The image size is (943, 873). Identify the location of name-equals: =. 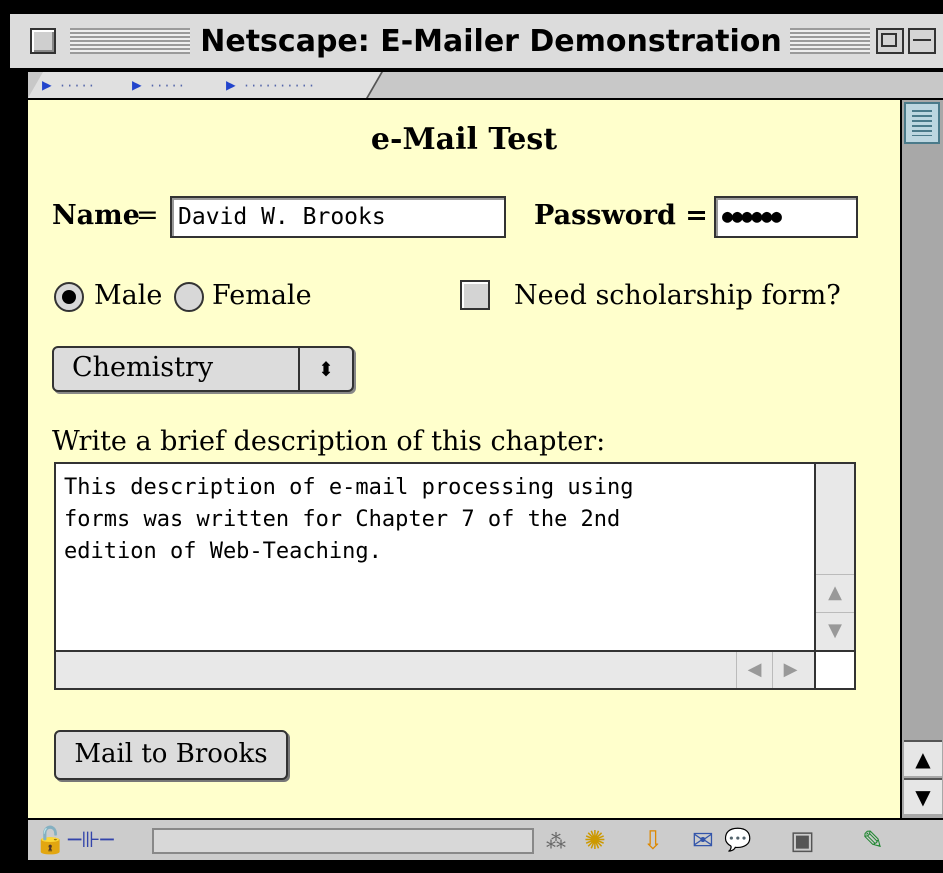
(147, 215).